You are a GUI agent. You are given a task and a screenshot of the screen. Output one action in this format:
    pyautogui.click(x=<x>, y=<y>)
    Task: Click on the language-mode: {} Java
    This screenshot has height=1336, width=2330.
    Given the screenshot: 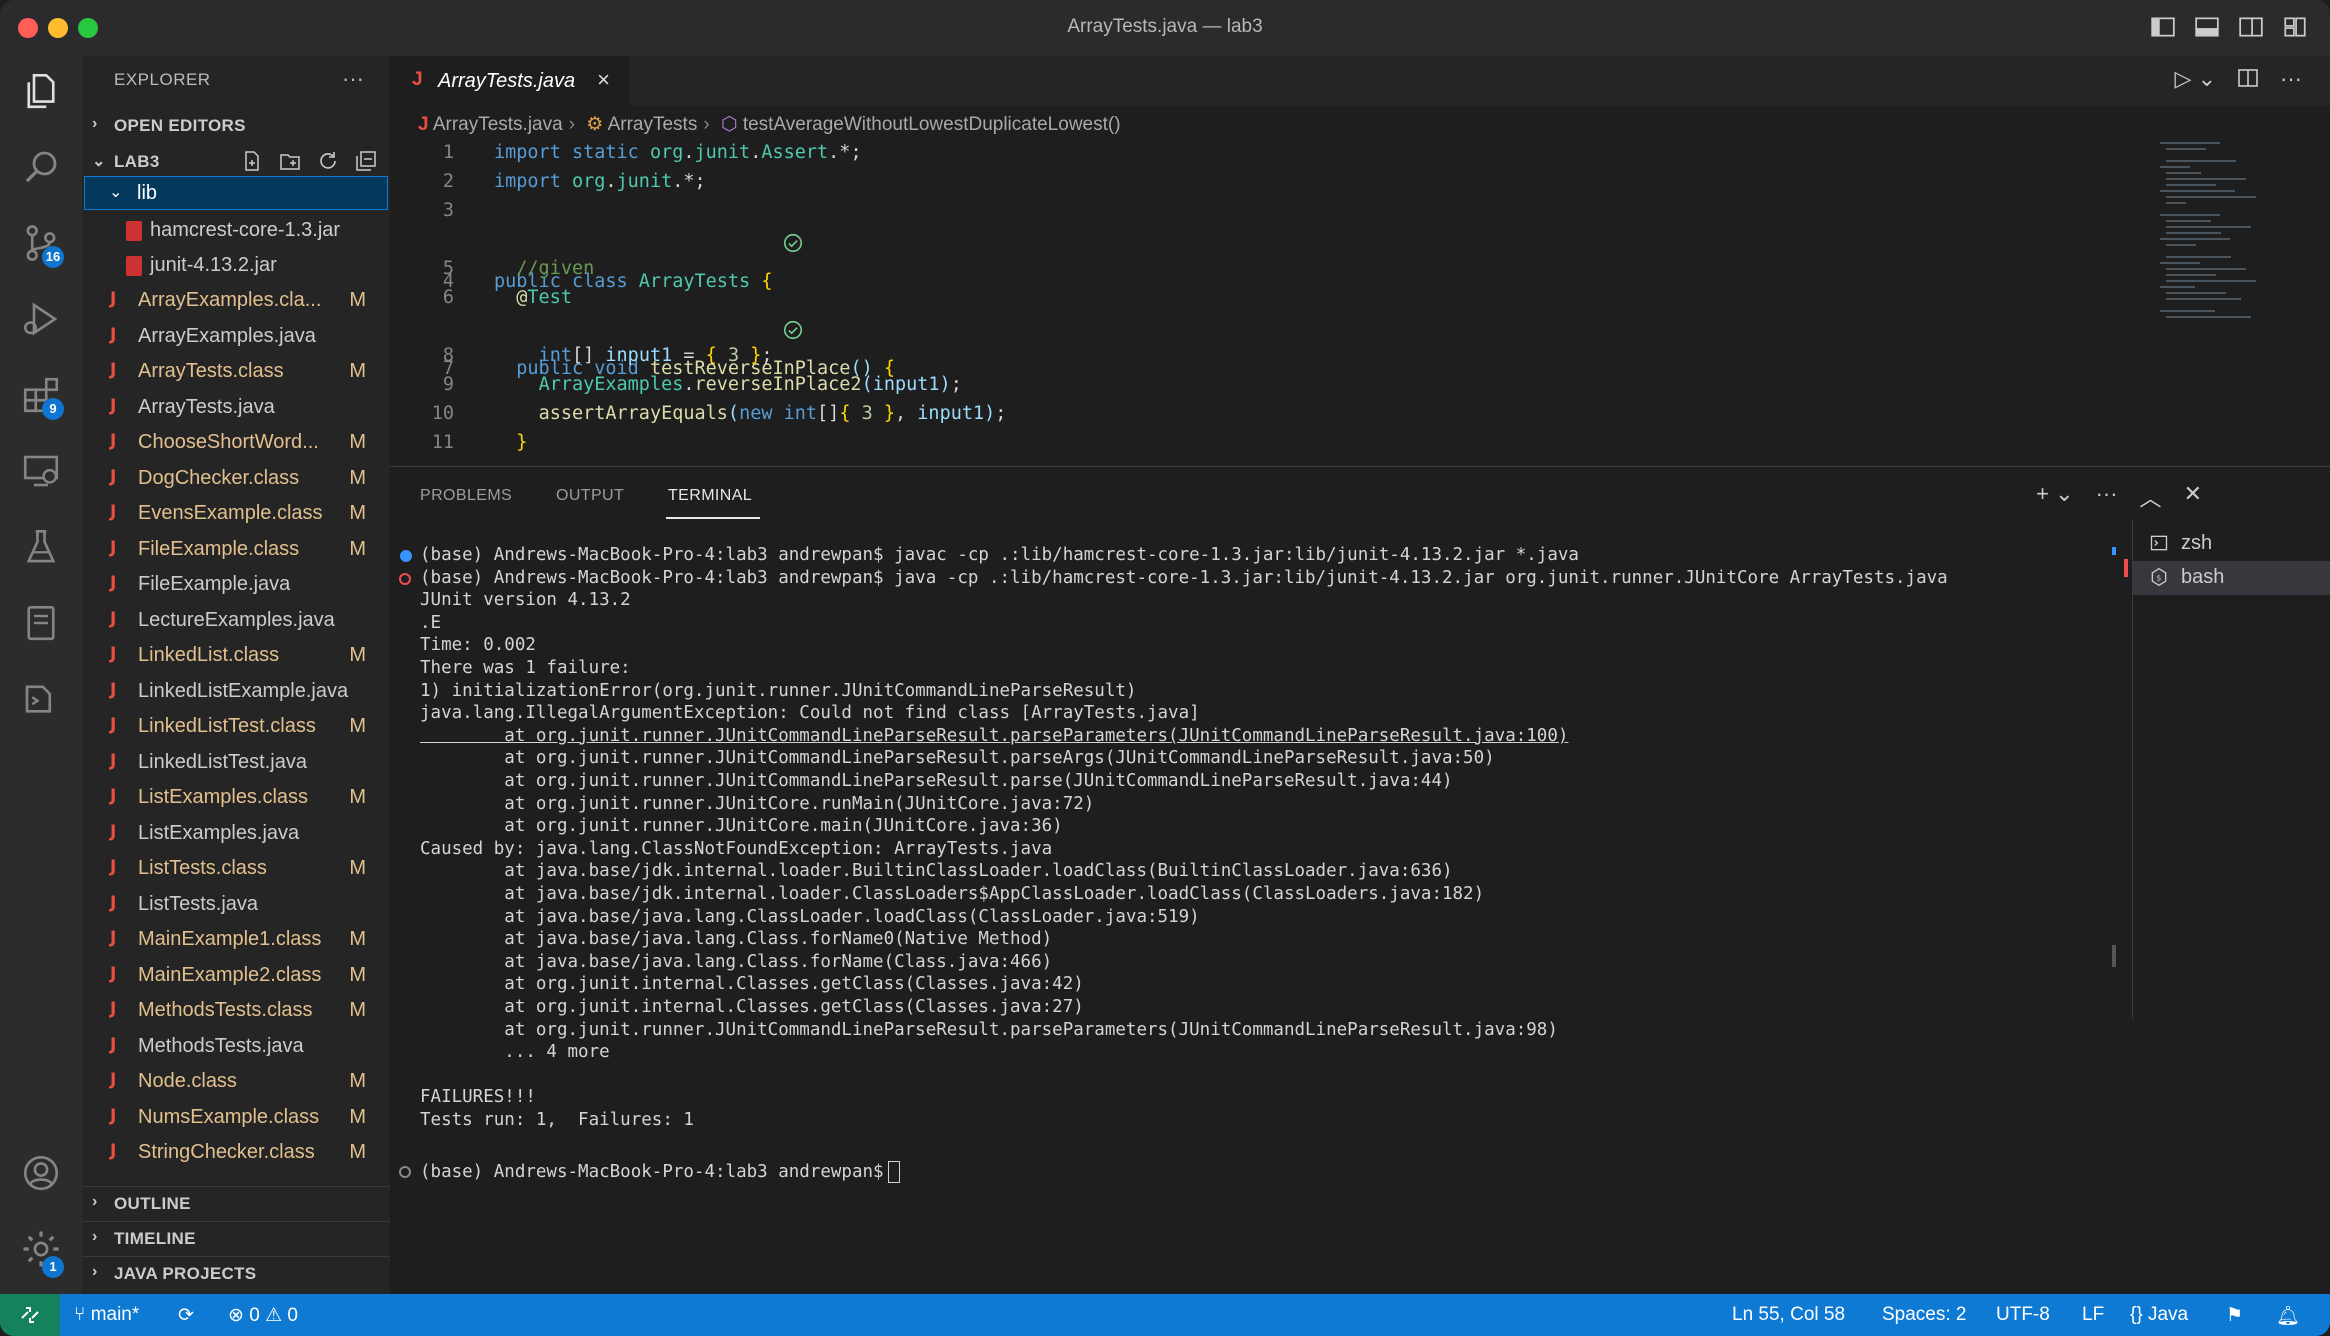 What is the action you would take?
    pyautogui.click(x=2159, y=1315)
    